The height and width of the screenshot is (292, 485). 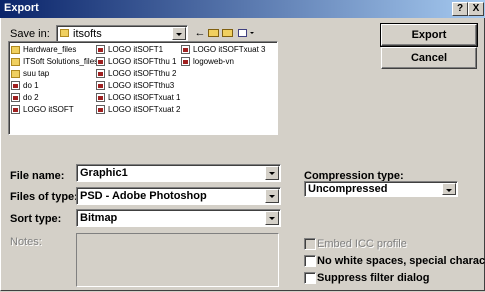 I want to click on files-of-type-select: PSD - Adobe Photoshop, so click(x=178, y=196).